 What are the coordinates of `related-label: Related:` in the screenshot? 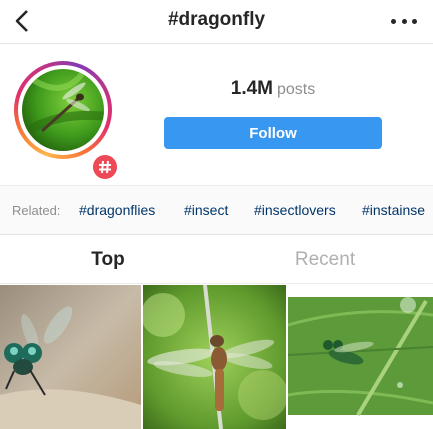 It's located at (36, 210).